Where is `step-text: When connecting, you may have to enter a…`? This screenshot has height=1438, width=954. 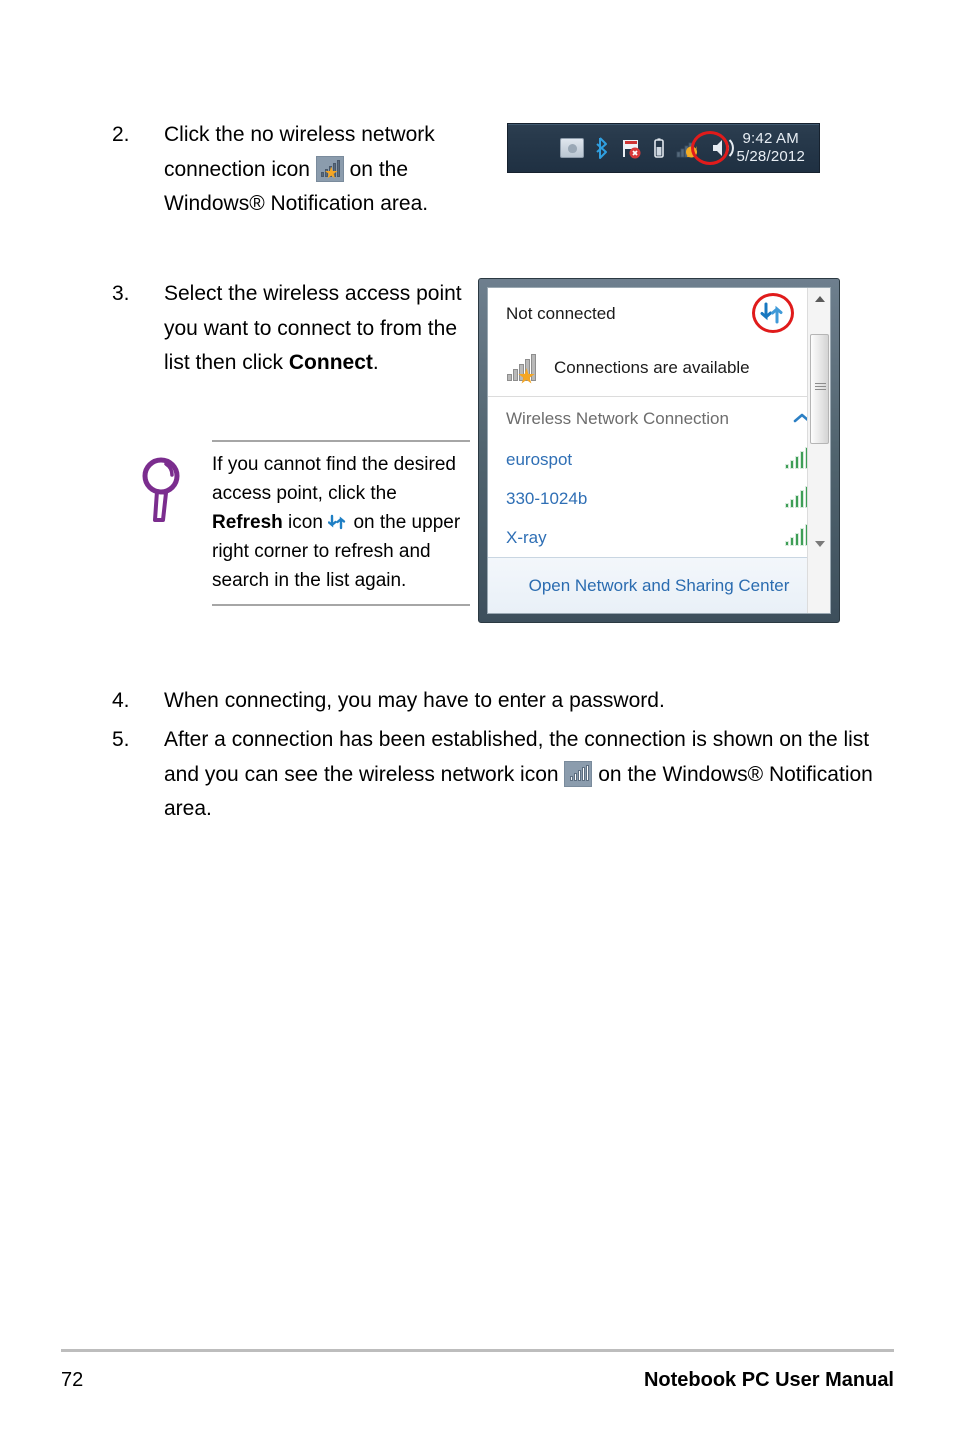 step-text: When connecting, you may have to enter a… is located at coordinates (414, 700).